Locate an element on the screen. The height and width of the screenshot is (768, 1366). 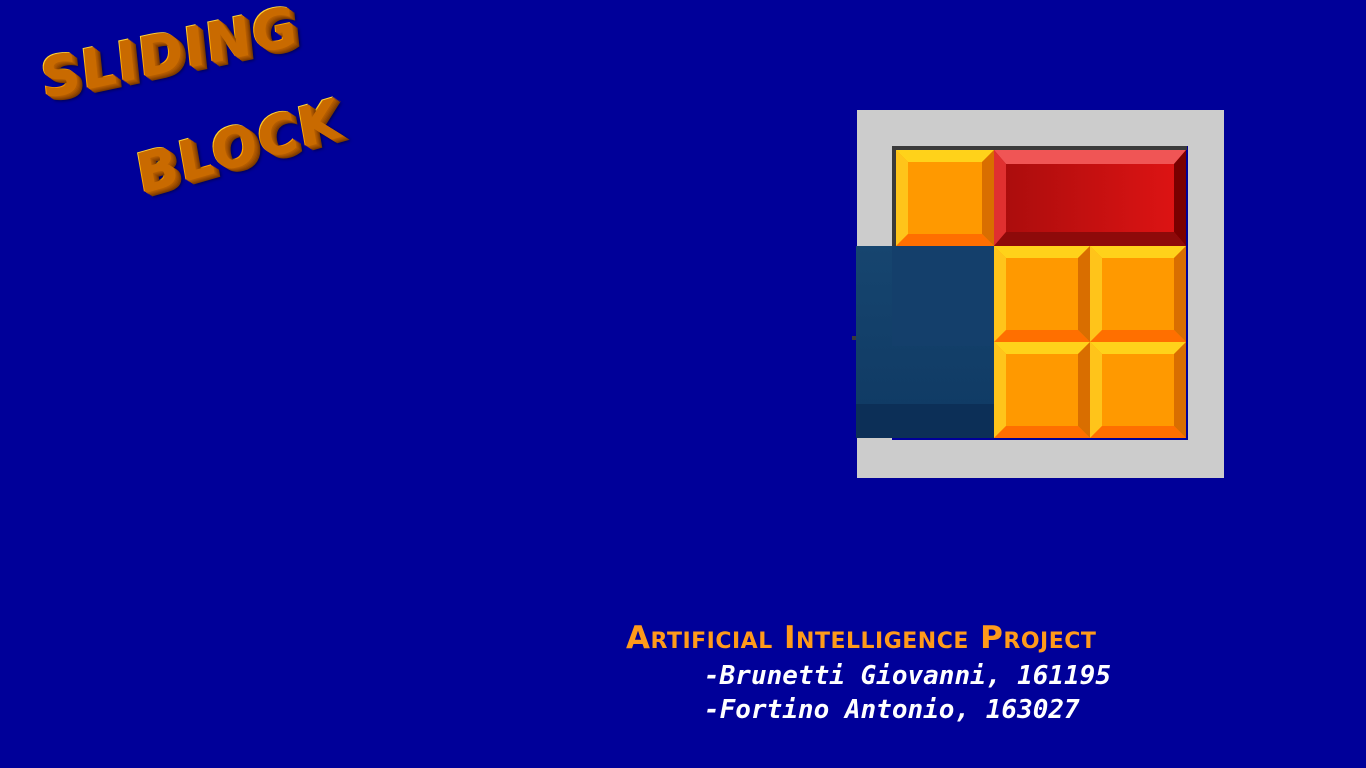
empty-cells is located at coordinates (925, 342).